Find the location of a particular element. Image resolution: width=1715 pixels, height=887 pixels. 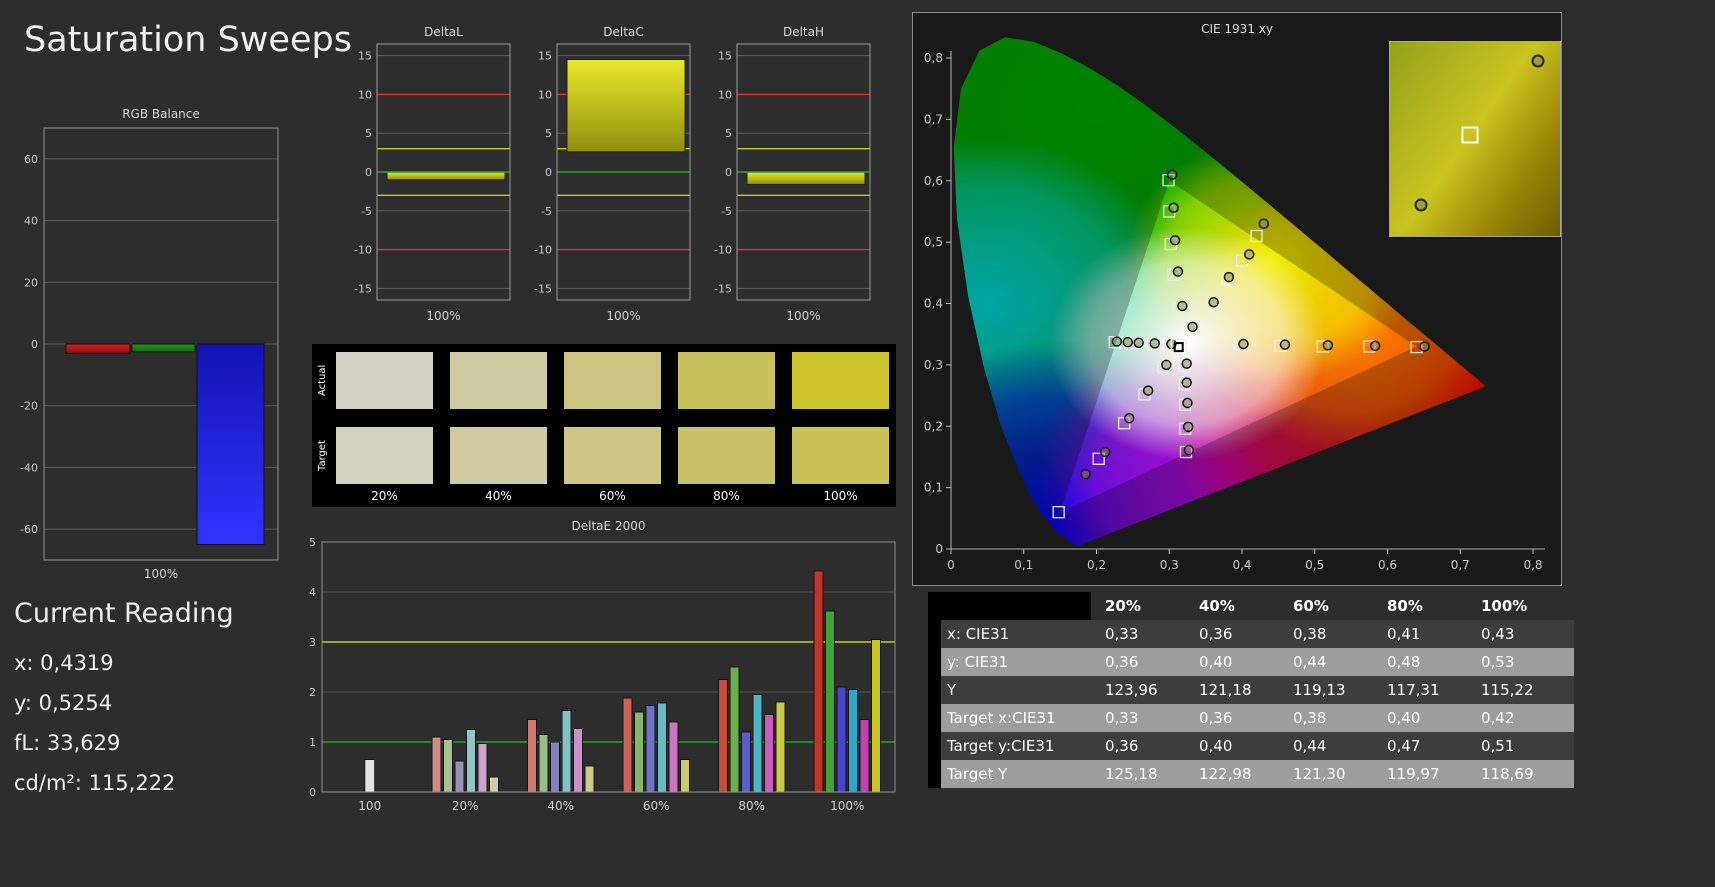

cie-zoom-inset is located at coordinates (1475, 139).